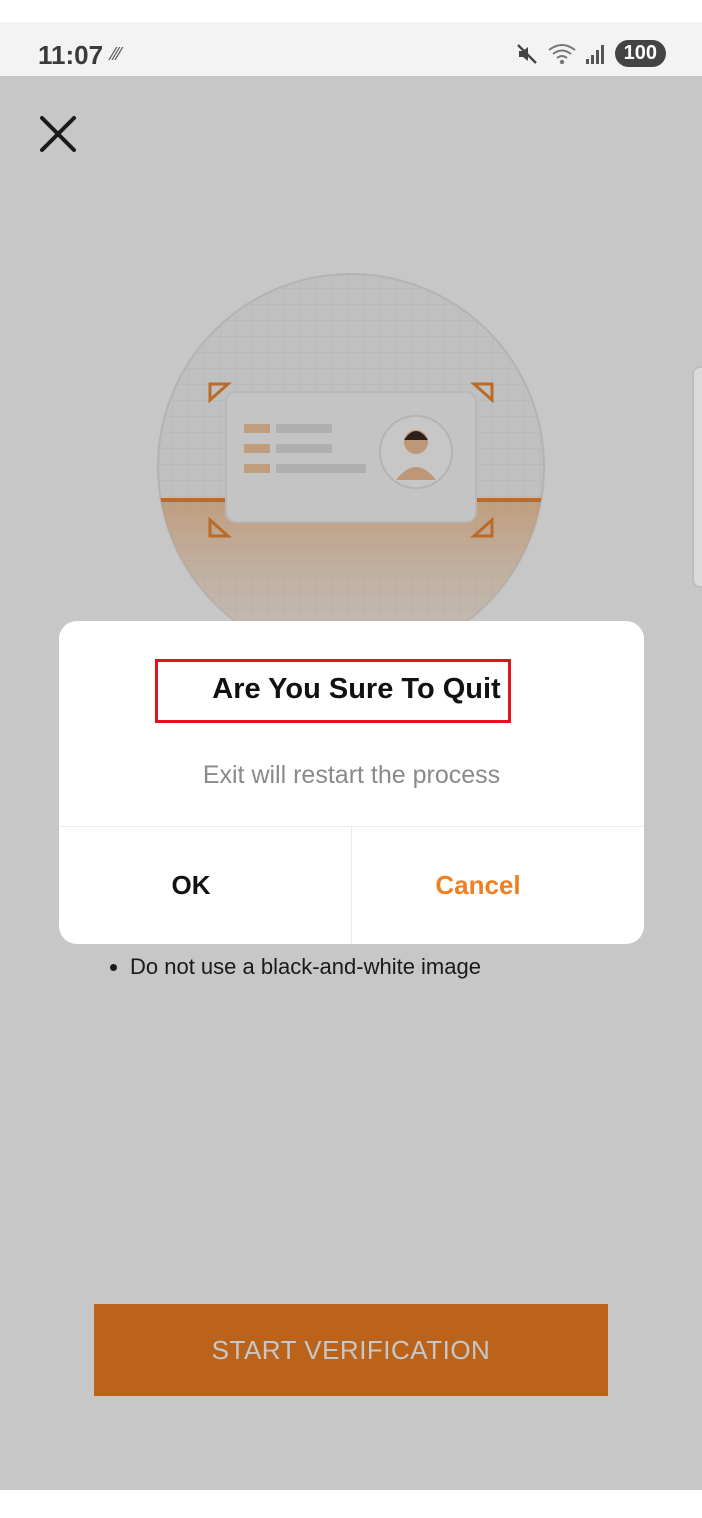 The height and width of the screenshot is (1518, 702). I want to click on ok-button: OK, so click(207, 885).